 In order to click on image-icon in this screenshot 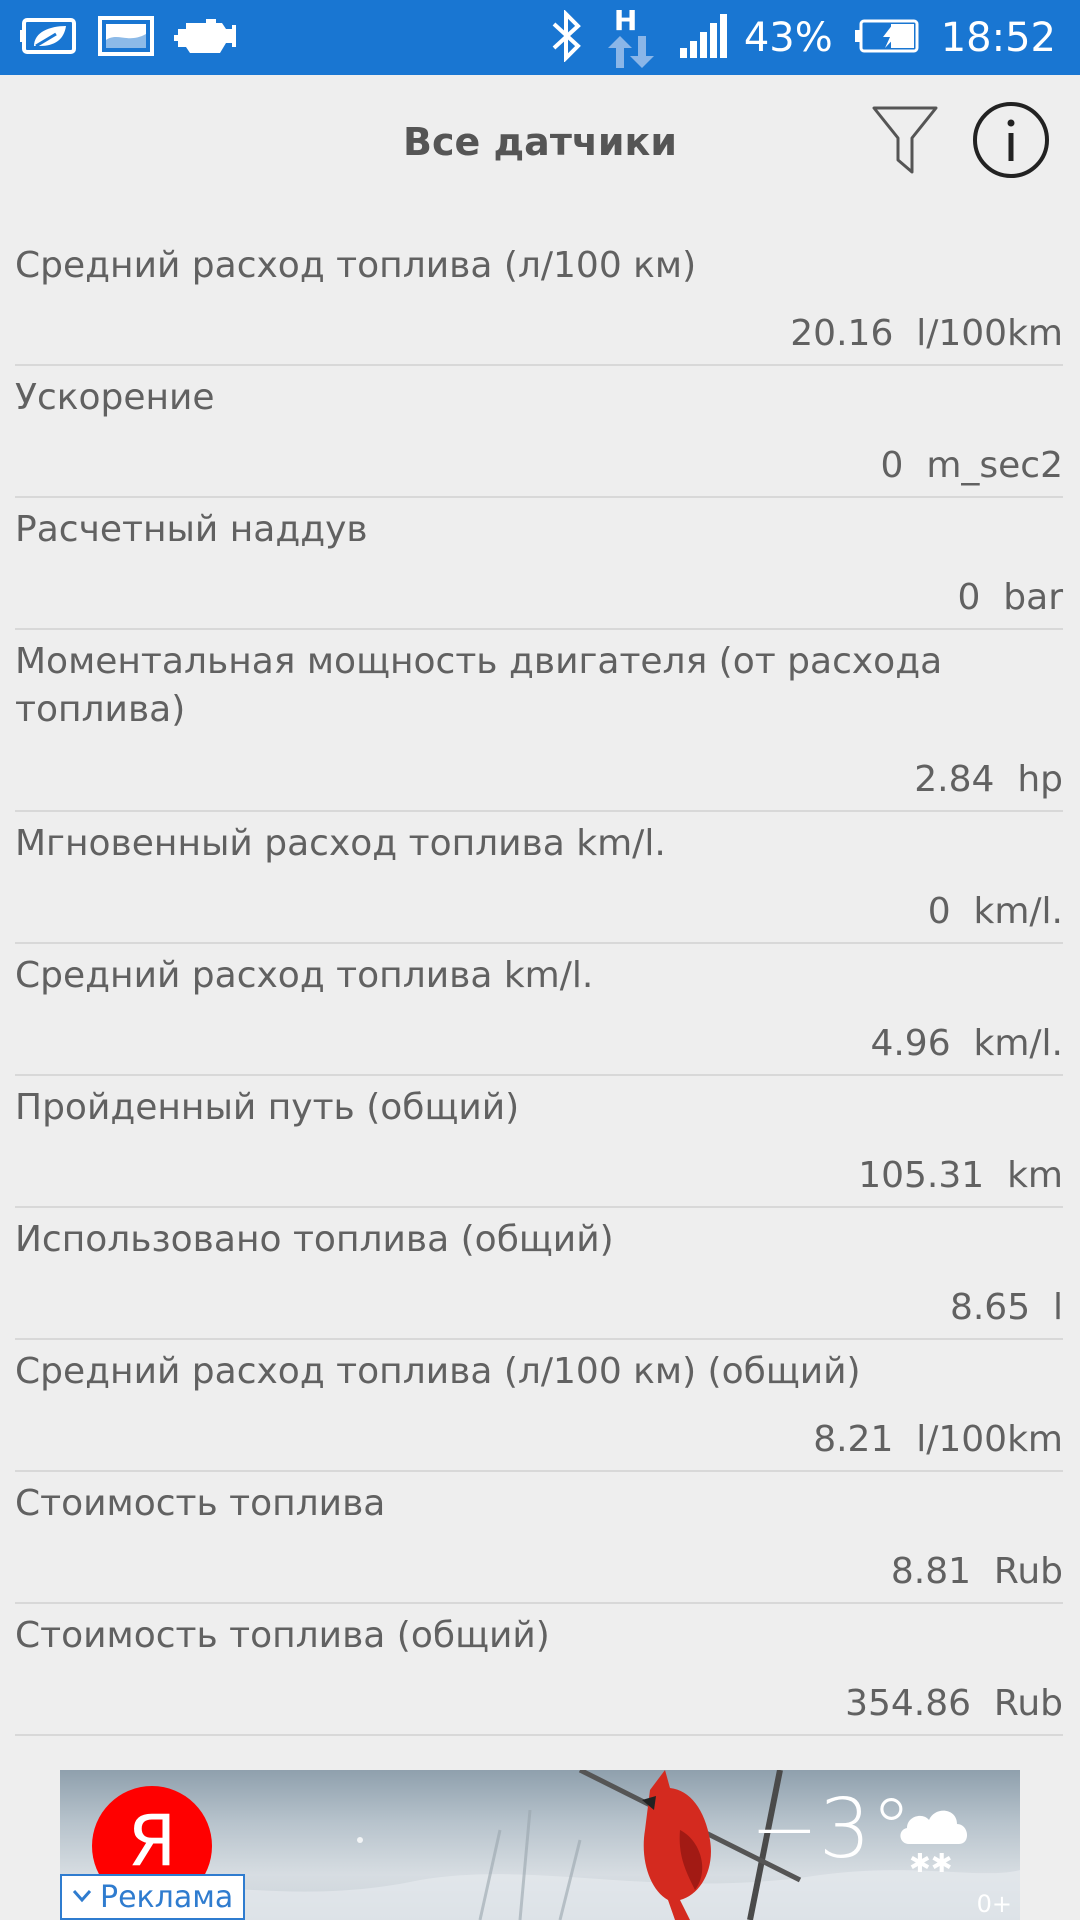, I will do `click(126, 38)`.